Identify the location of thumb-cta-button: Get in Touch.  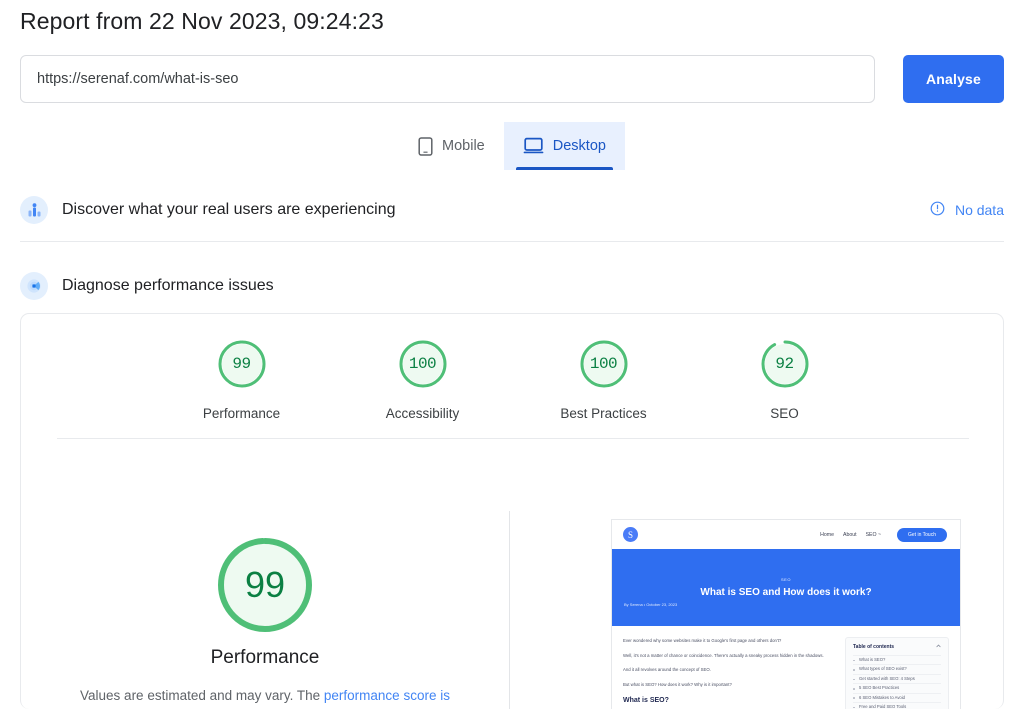
(922, 534).